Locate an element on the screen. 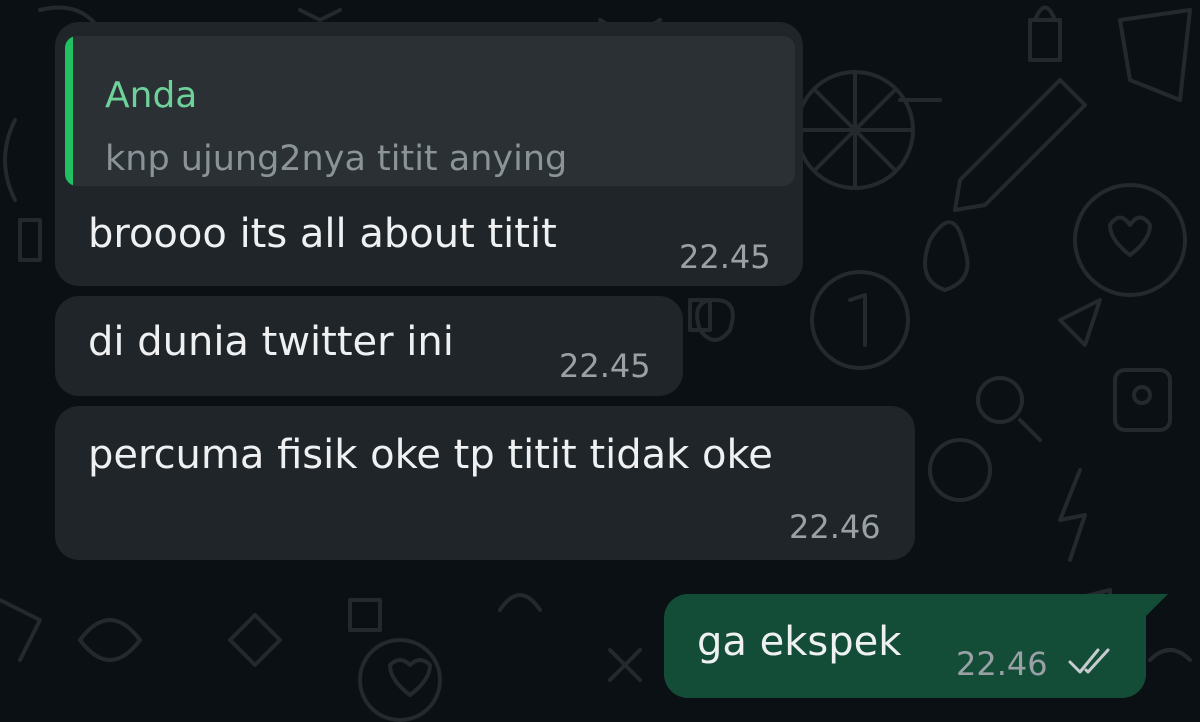 This screenshot has height=722, width=1200. quoted-message-author: Anda is located at coordinates (151, 95).